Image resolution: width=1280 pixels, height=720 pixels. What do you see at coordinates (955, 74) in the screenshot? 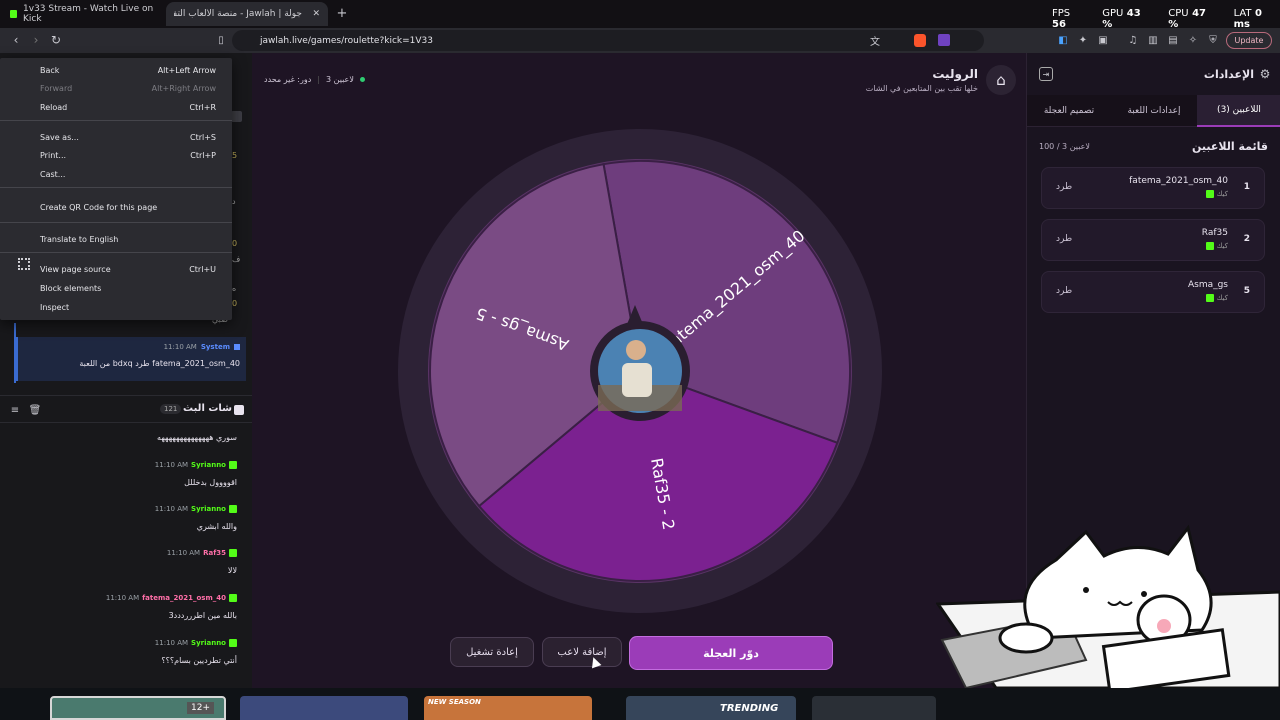
I see `game-title: الروليت` at bounding box center [955, 74].